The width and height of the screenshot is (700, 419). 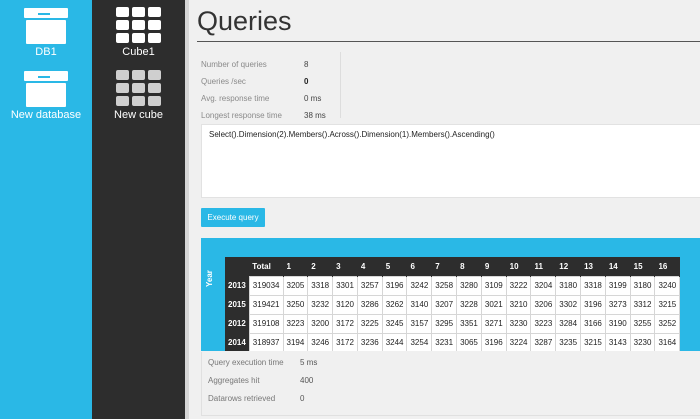 What do you see at coordinates (138, 209) in the screenshot?
I see `cube-sidebar: Cube1 New cube` at bounding box center [138, 209].